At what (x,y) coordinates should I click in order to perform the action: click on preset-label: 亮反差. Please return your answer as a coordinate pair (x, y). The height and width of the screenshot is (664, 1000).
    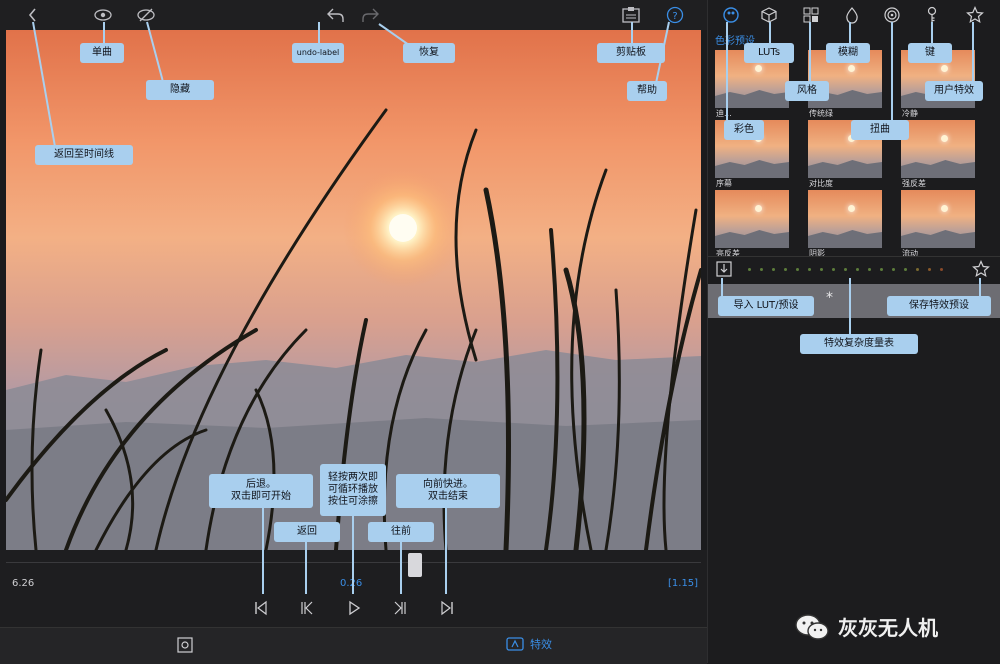
    Looking at the image, I should click on (728, 253).